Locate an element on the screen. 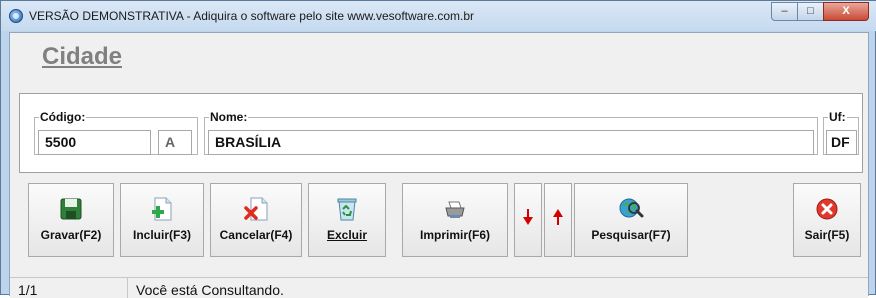  floppy-disk-icon is located at coordinates (71, 209).